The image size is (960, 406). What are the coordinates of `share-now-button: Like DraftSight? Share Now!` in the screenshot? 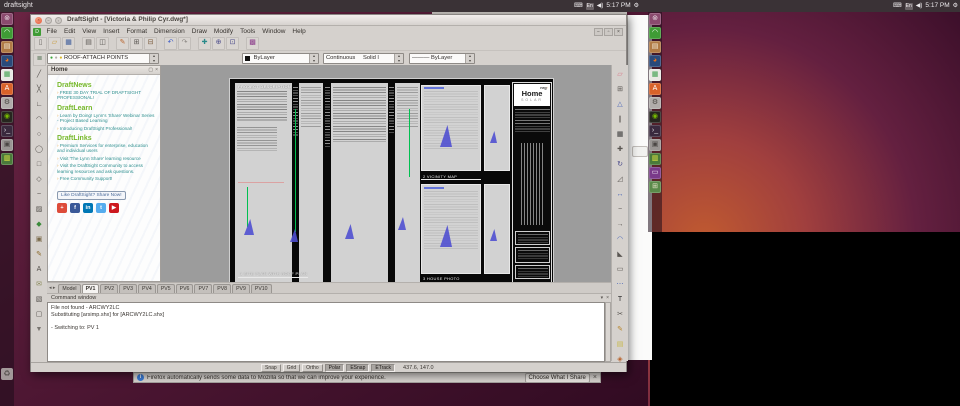 It's located at (91, 196).